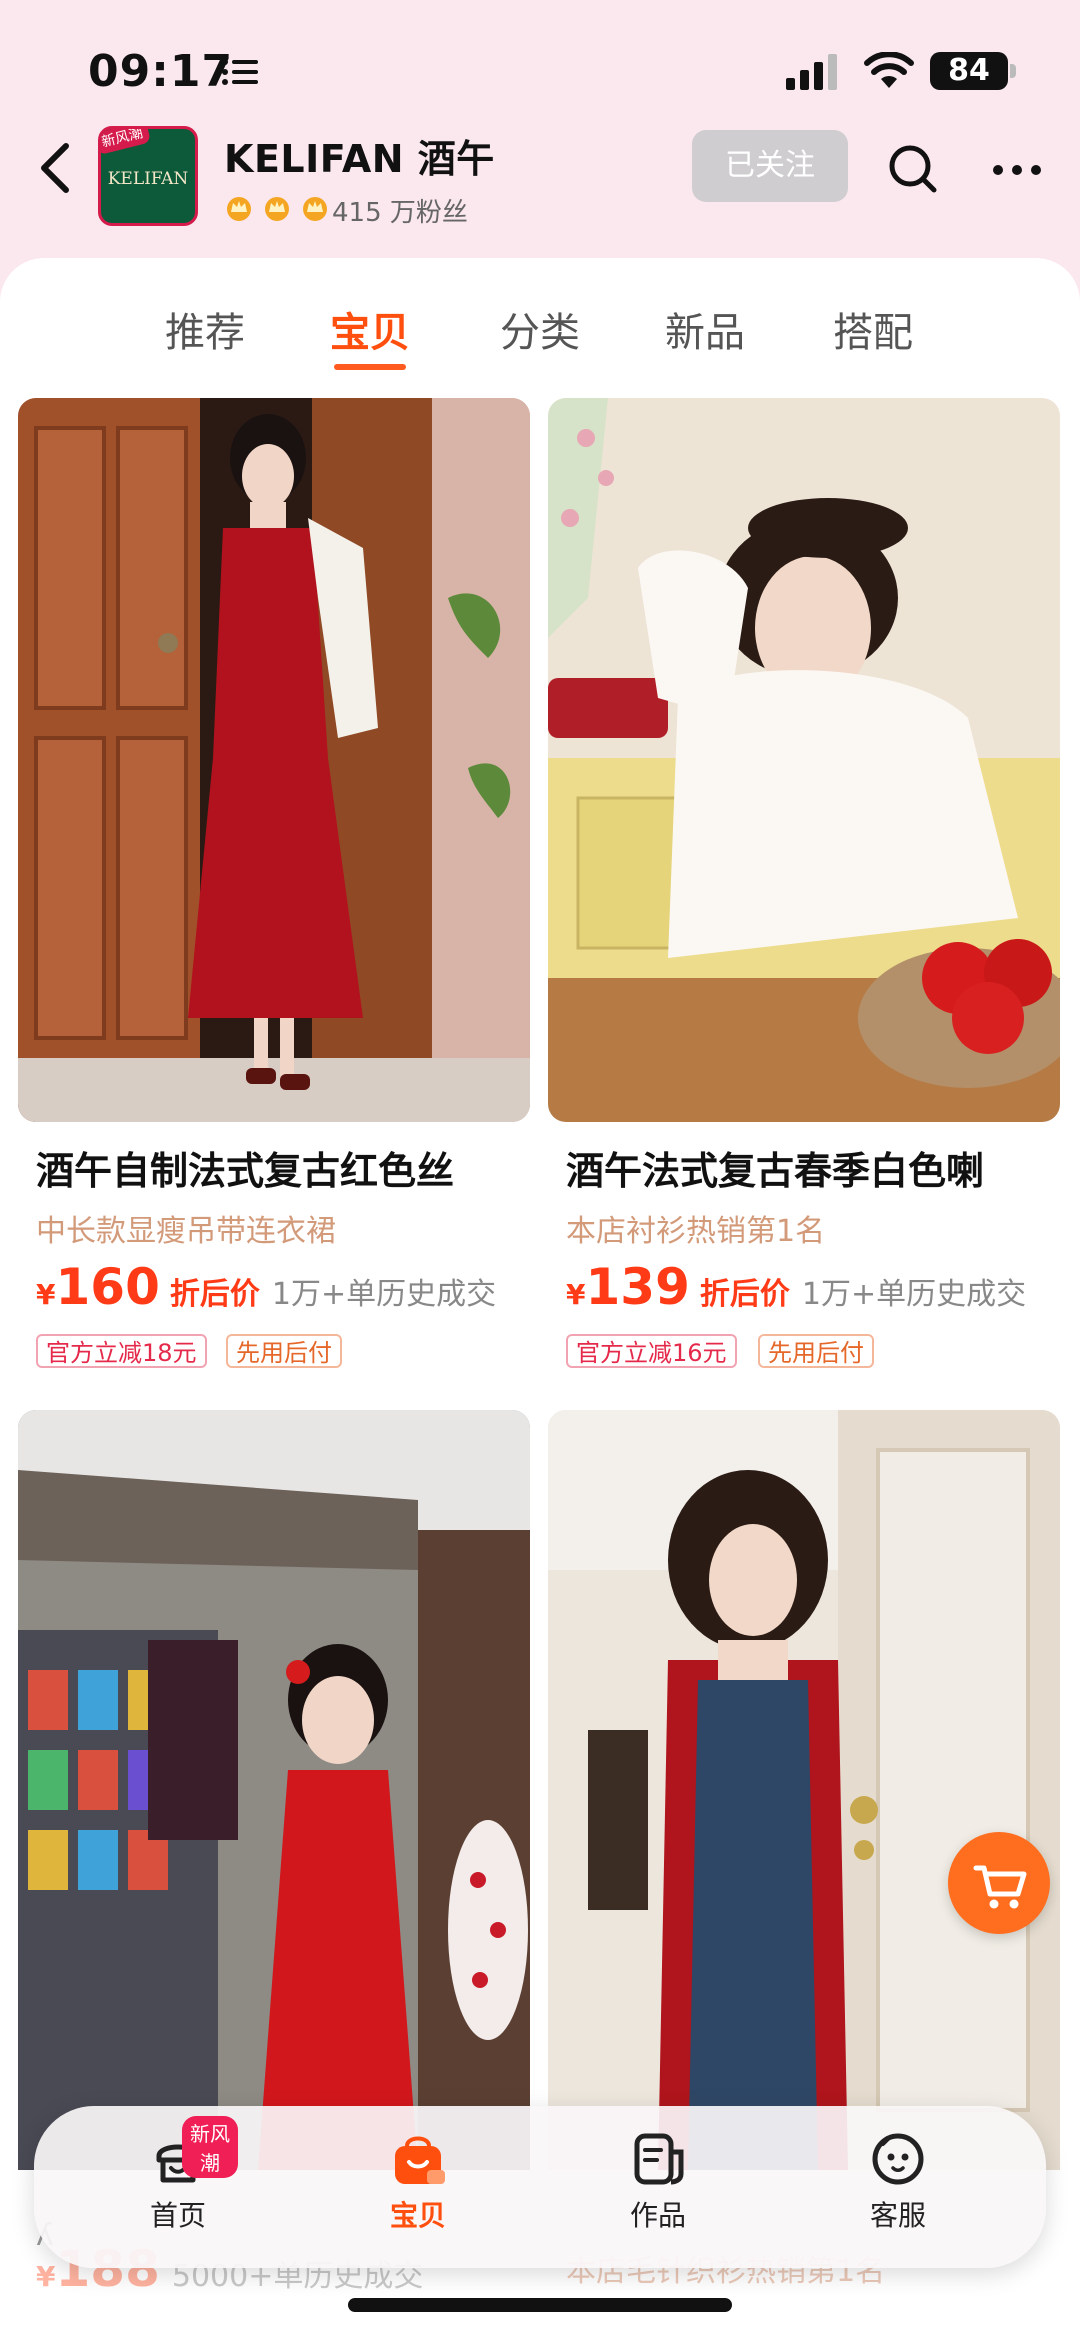  Describe the element at coordinates (400, 213) in the screenshot. I see `fans-count: 415 万粉丝` at that location.